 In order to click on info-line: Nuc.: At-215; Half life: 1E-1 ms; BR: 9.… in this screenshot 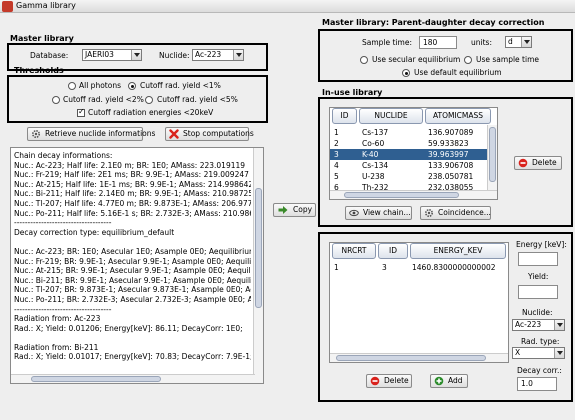, I will do `click(132, 184)`.